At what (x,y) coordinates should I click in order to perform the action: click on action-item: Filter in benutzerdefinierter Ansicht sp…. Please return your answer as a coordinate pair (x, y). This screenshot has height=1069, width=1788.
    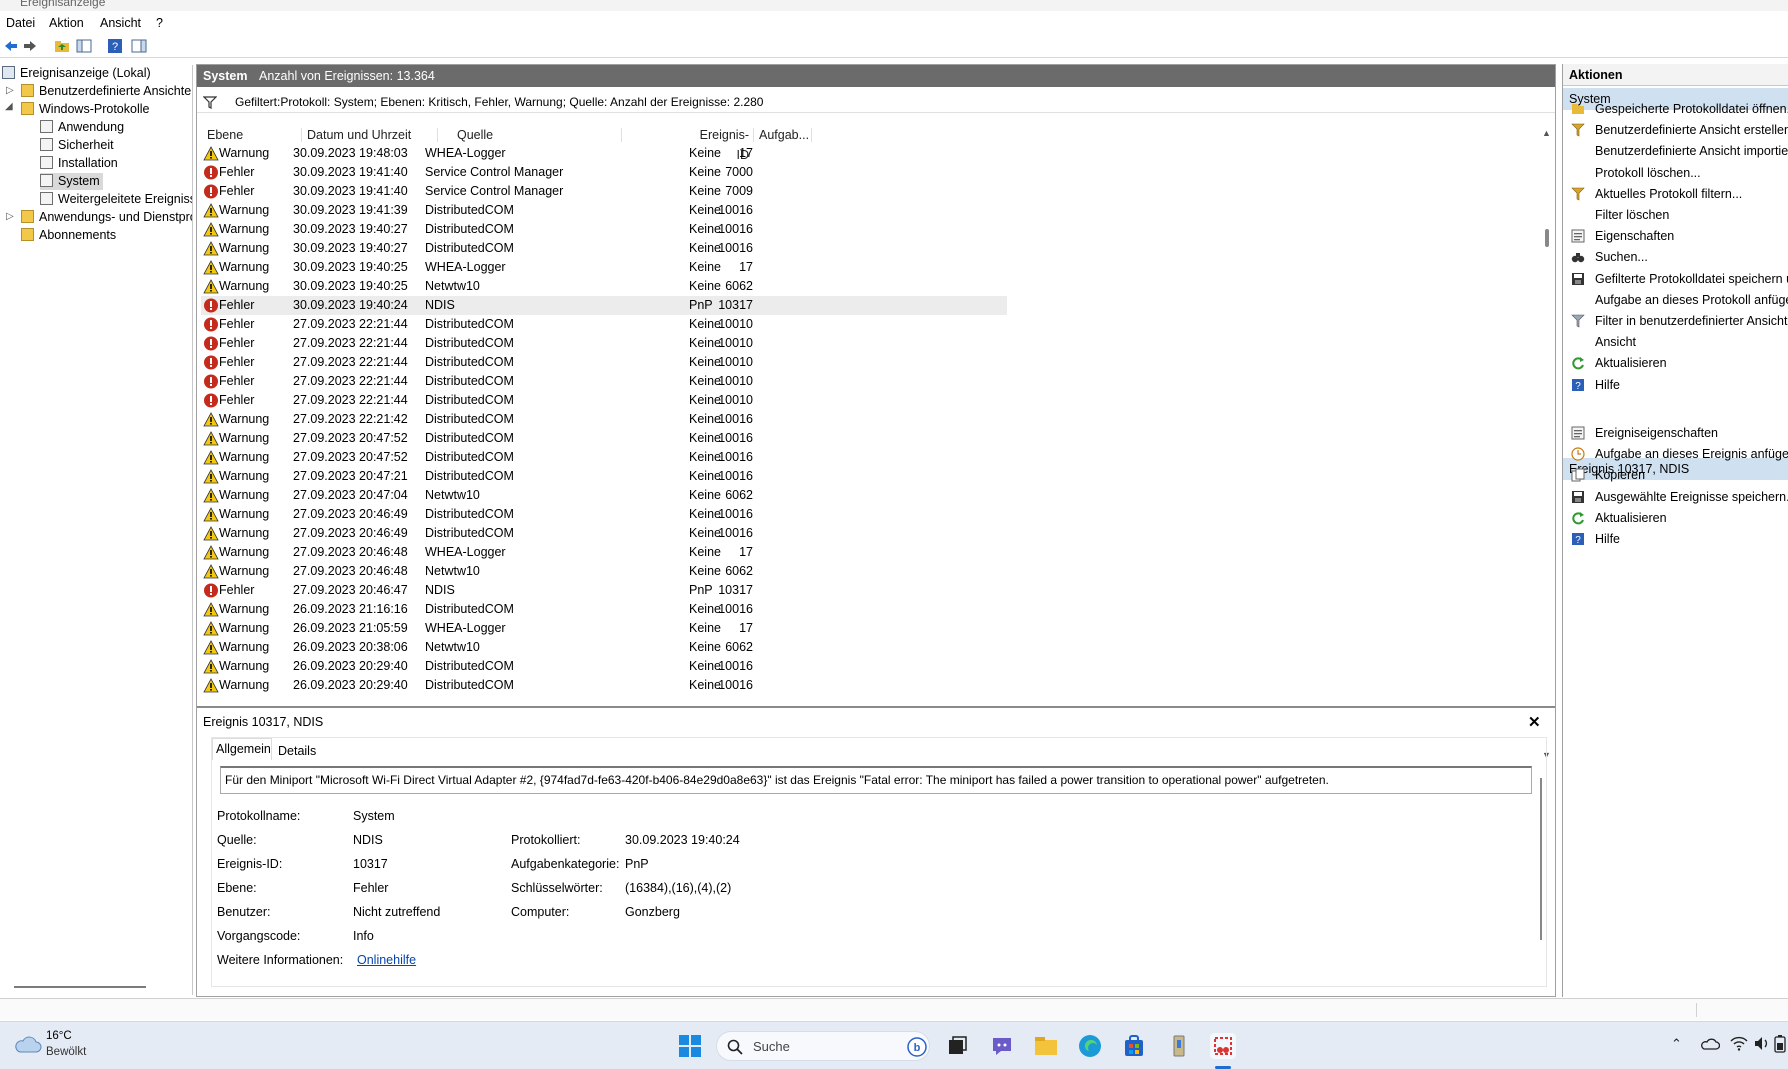
    Looking at the image, I should click on (1675, 321).